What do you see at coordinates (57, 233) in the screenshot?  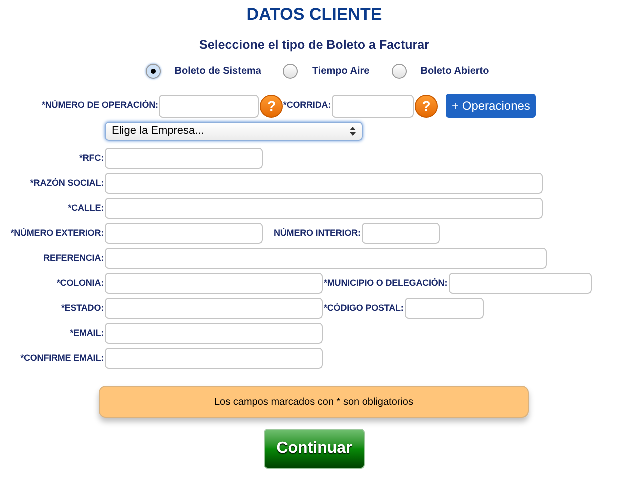 I see `field-label: *NÚMERO EXTERIOR:` at bounding box center [57, 233].